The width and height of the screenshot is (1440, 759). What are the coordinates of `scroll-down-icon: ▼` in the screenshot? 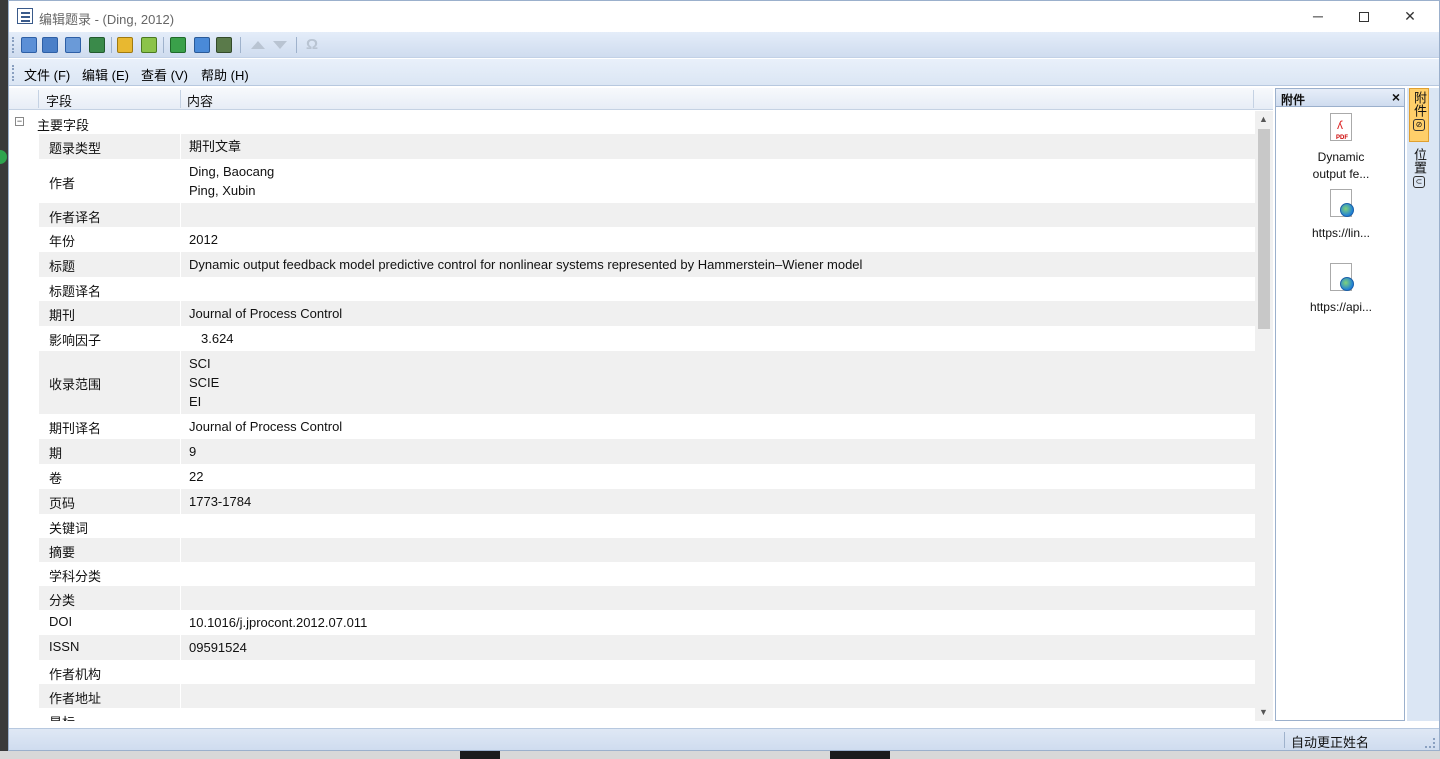 It's located at (1263, 712).